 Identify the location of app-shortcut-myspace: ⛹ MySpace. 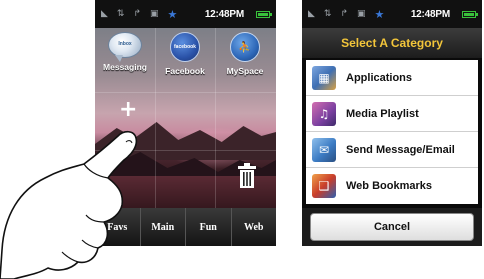
(245, 54).